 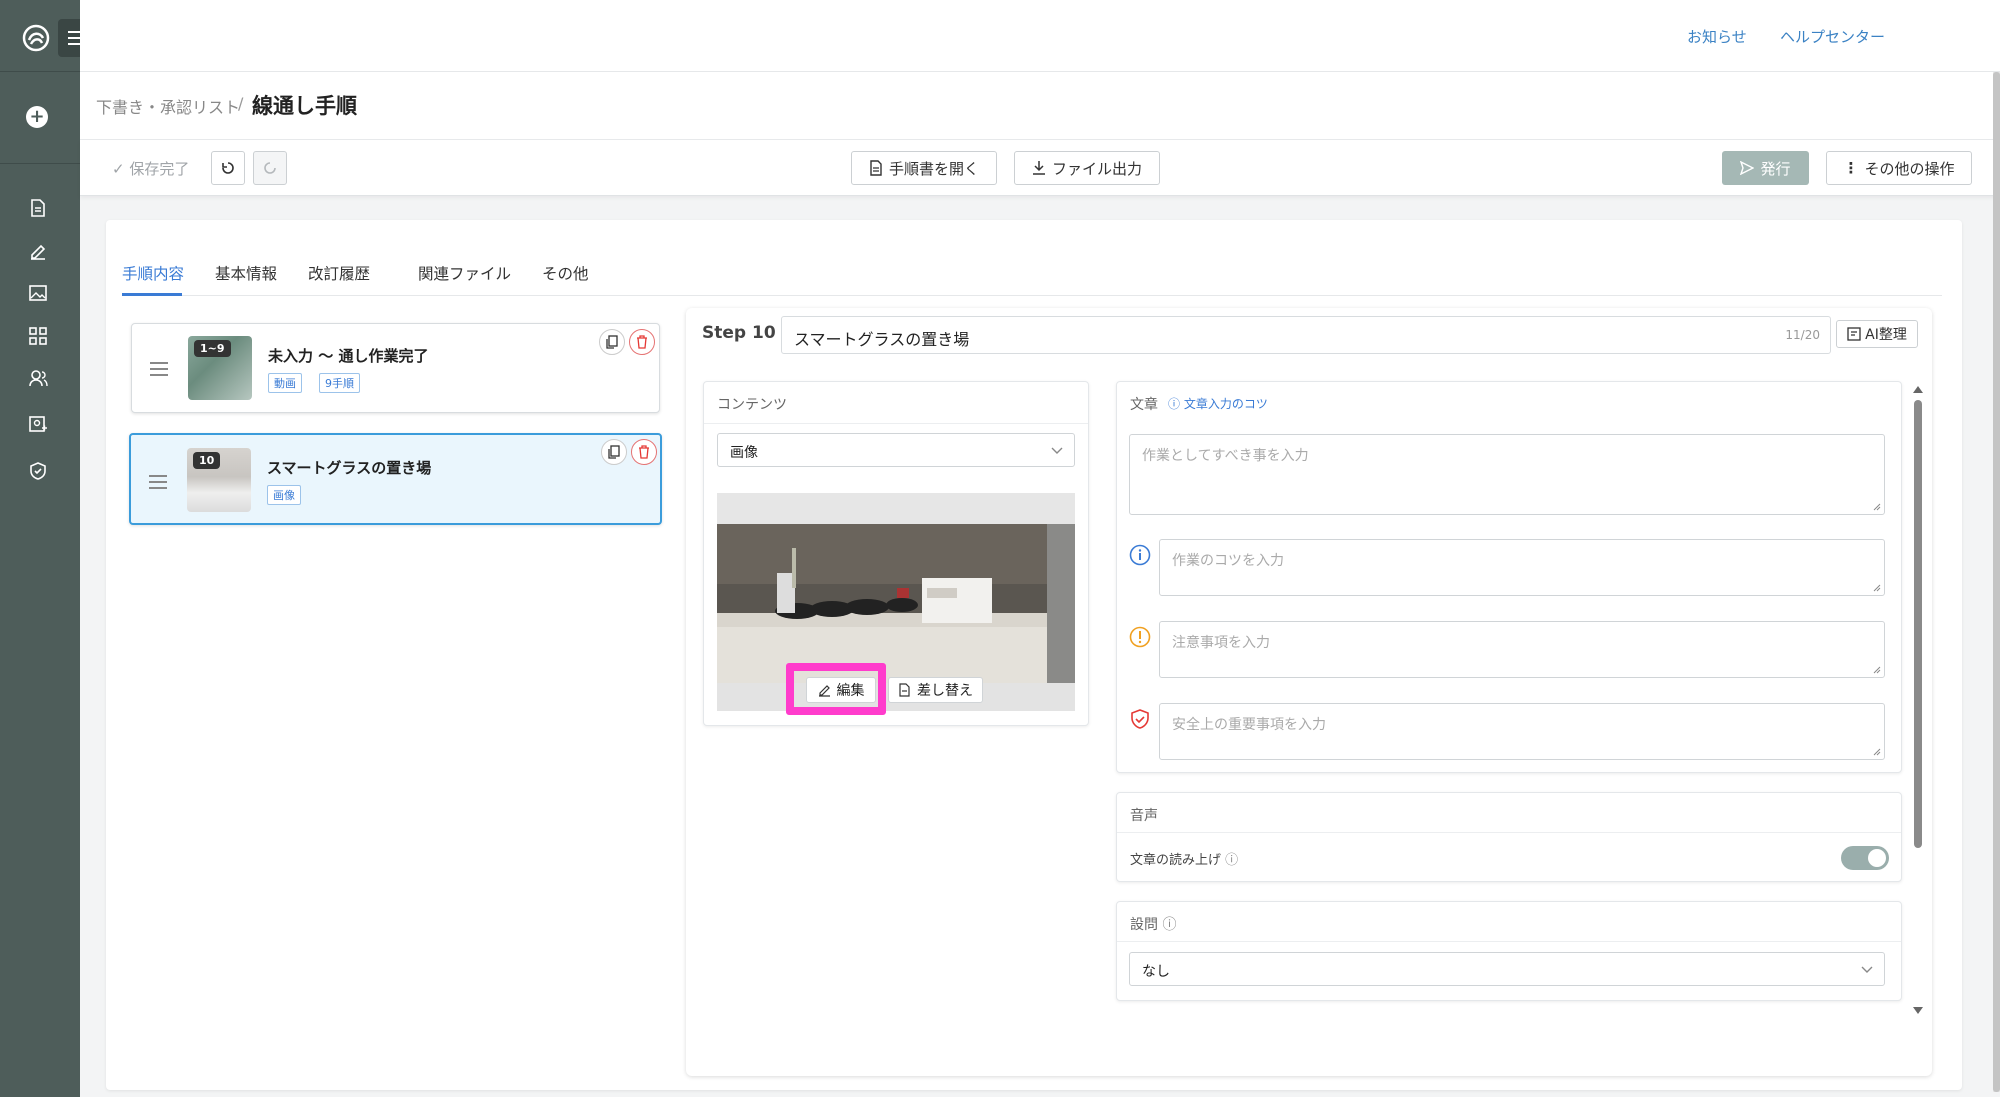 What do you see at coordinates (1899, 168) in the screenshot?
I see `other-actions-button: ⋮ その他の操作` at bounding box center [1899, 168].